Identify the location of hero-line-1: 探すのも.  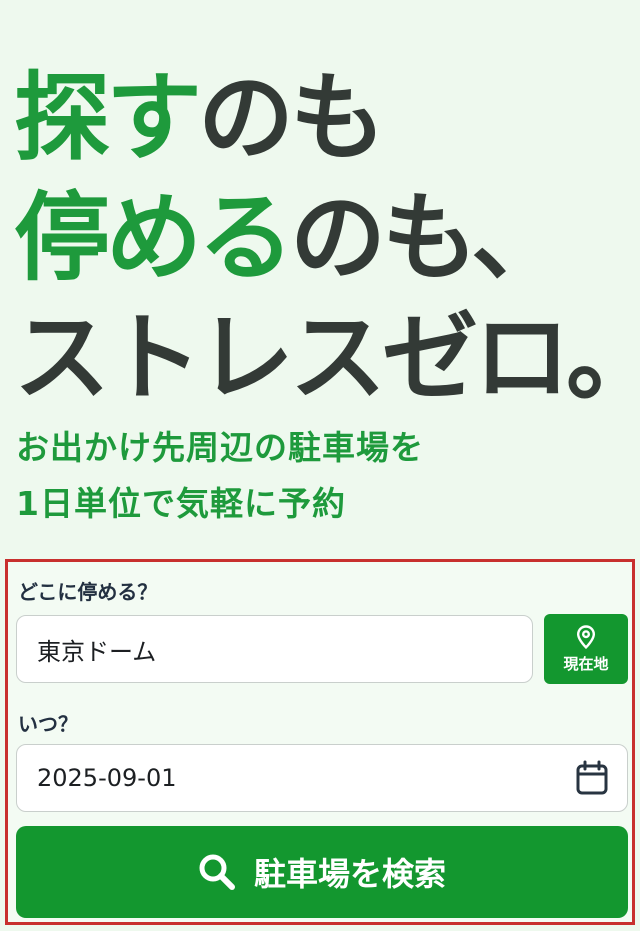
(324, 118).